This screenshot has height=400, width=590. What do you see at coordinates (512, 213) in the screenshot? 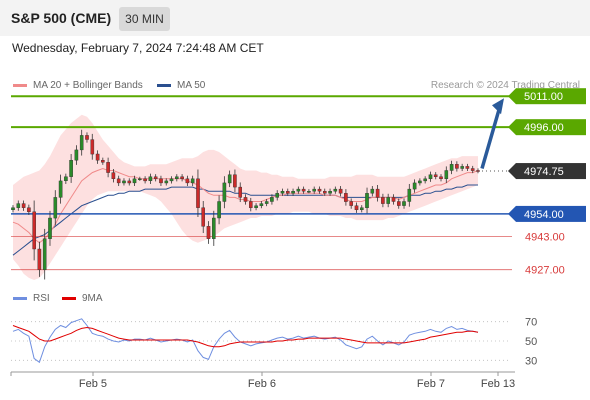
I see `pivot-tag-pointer` at bounding box center [512, 213].